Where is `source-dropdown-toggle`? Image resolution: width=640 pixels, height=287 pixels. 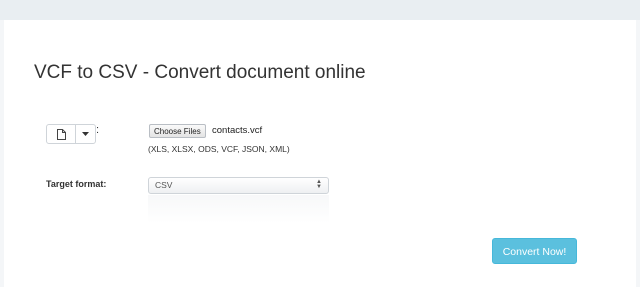 source-dropdown-toggle is located at coordinates (85, 134).